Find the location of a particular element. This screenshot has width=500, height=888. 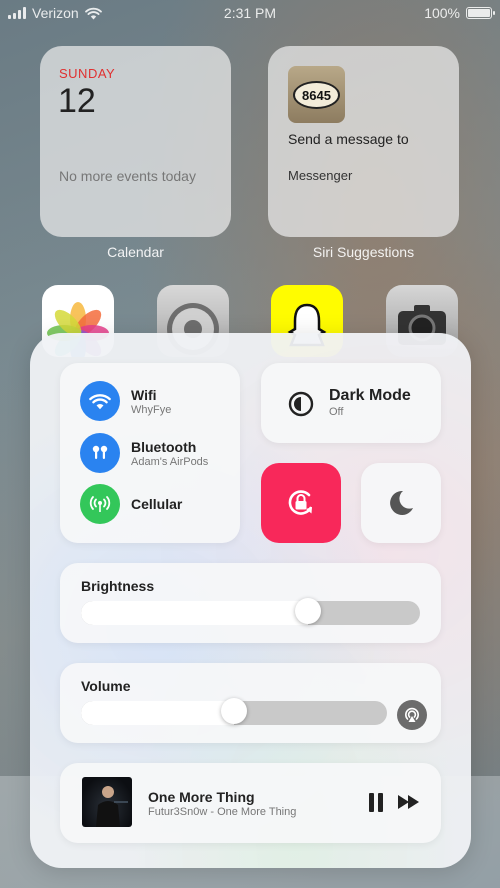

status-right: 100% is located at coordinates (459, 13).